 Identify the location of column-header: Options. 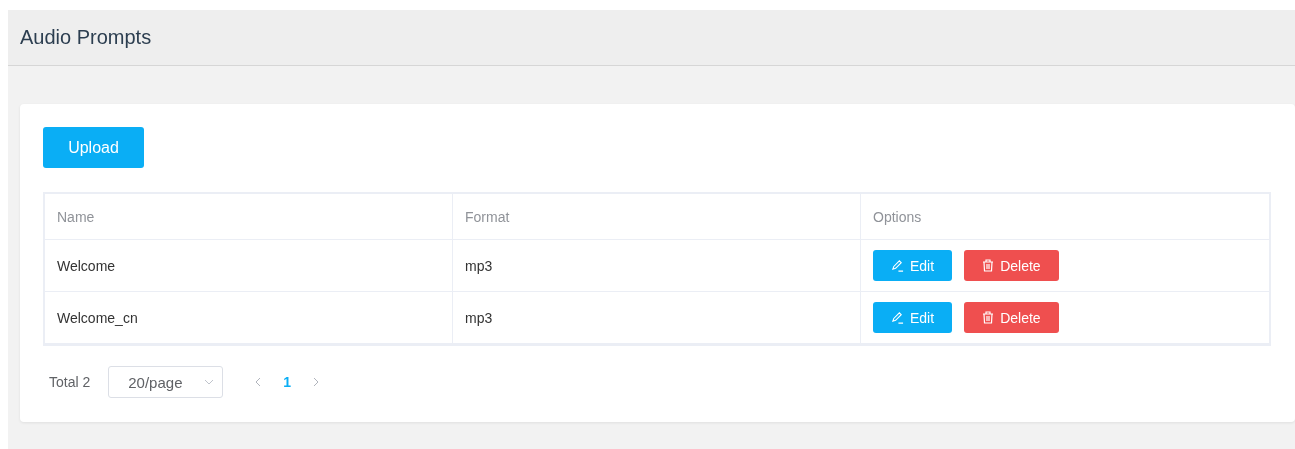
(1065, 217).